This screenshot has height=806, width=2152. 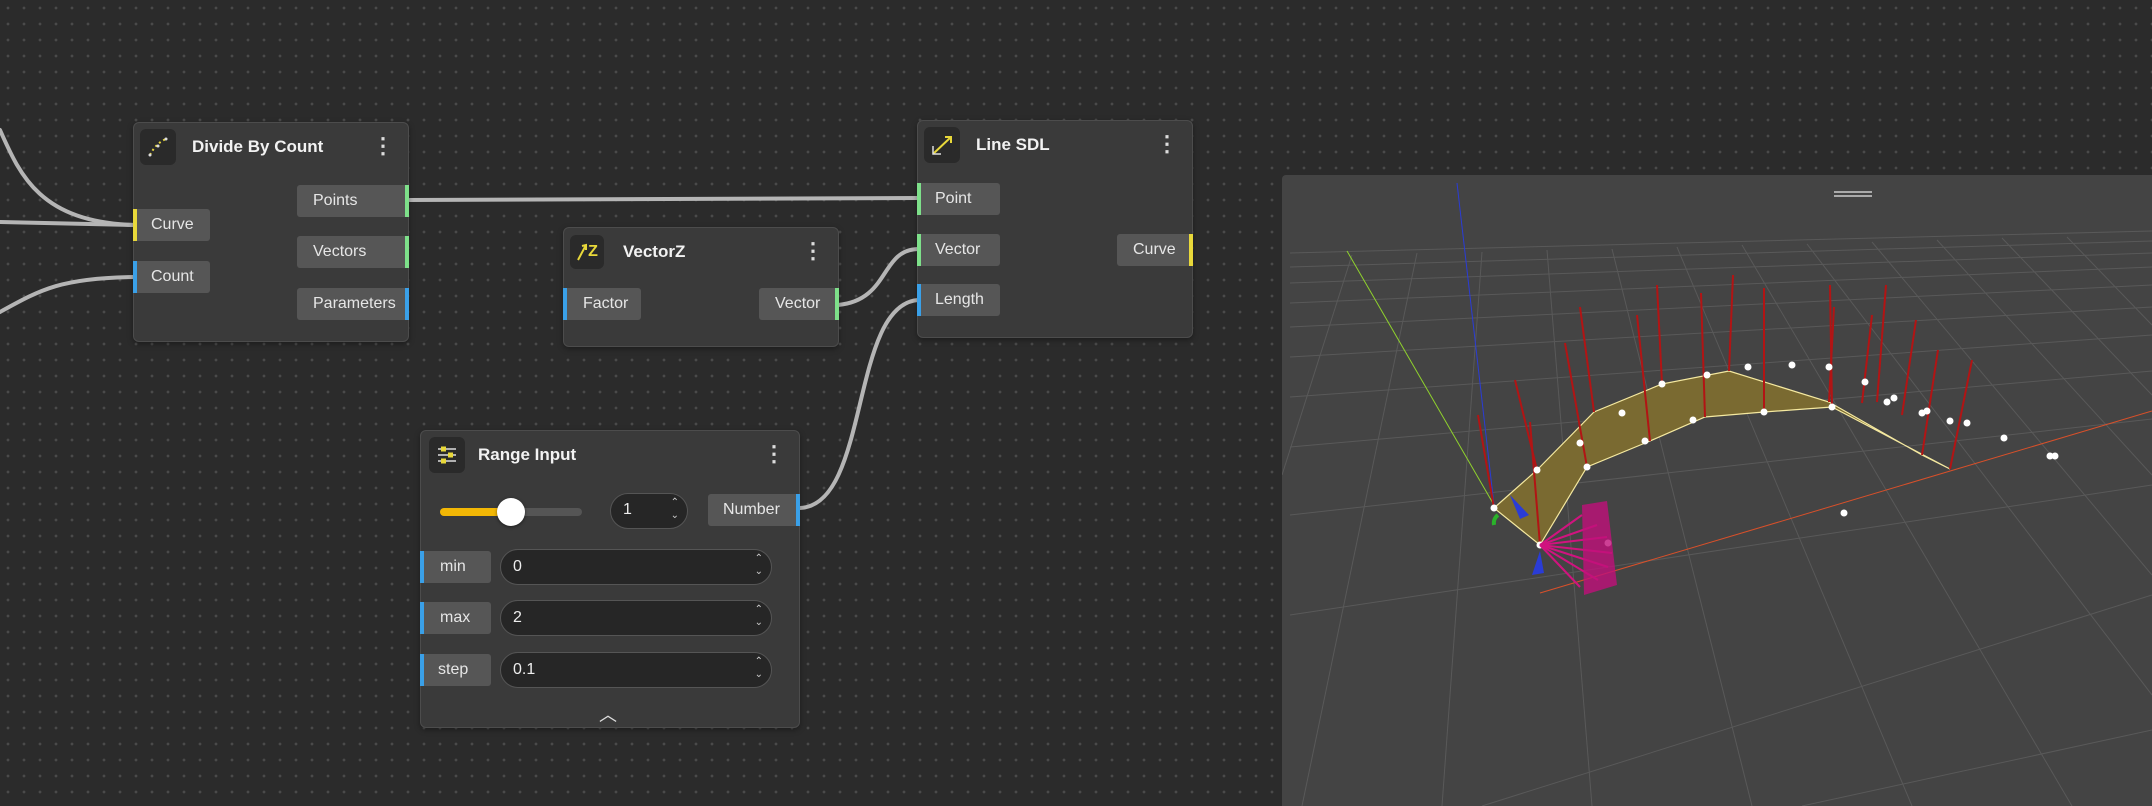 I want to click on value-stepper-value: 1, so click(x=627, y=509).